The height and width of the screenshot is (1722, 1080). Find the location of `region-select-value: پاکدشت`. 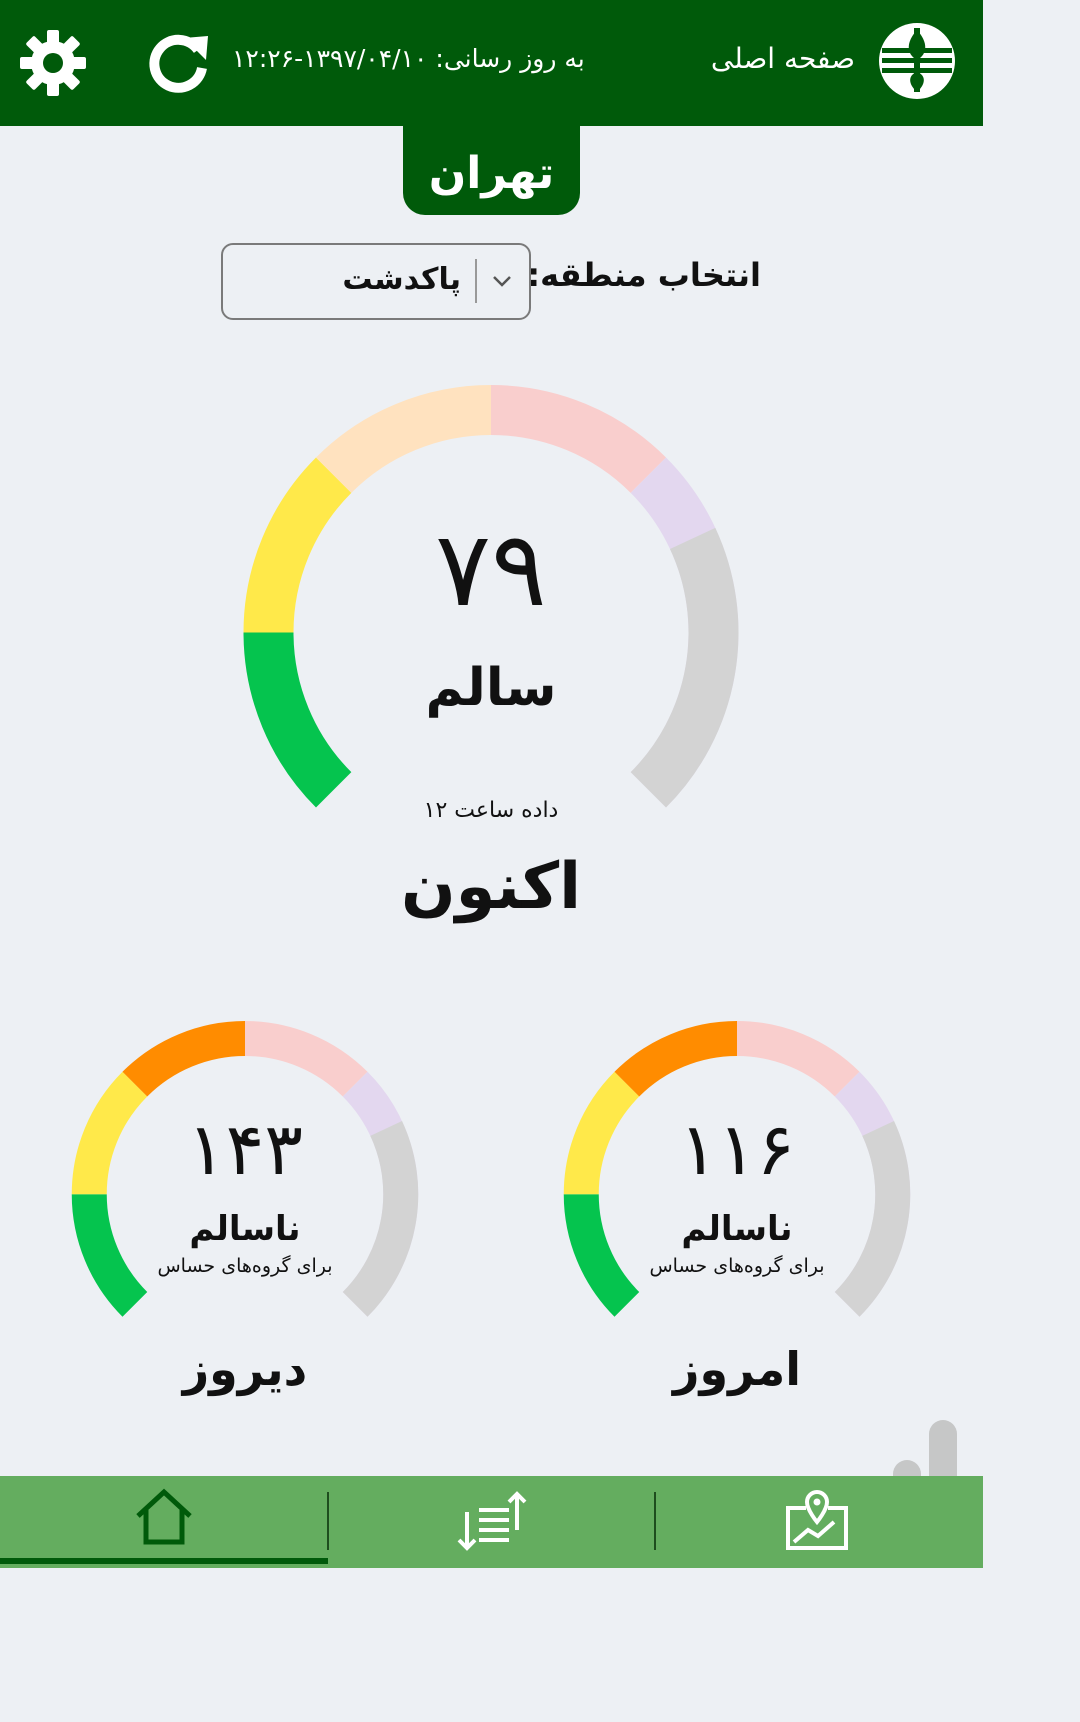

region-select-value: پاکدشت is located at coordinates (401, 279).